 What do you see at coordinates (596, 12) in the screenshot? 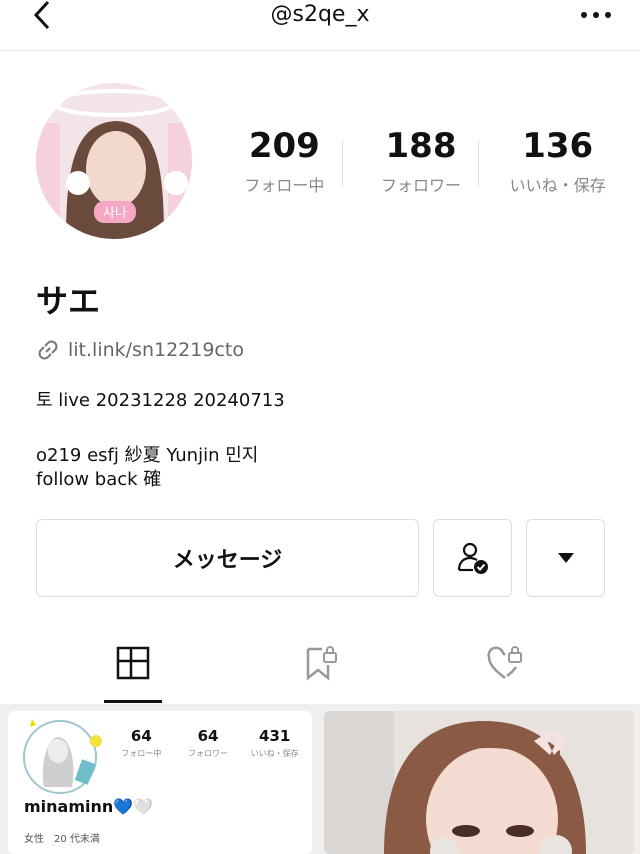
I see `more-options-icon` at bounding box center [596, 12].